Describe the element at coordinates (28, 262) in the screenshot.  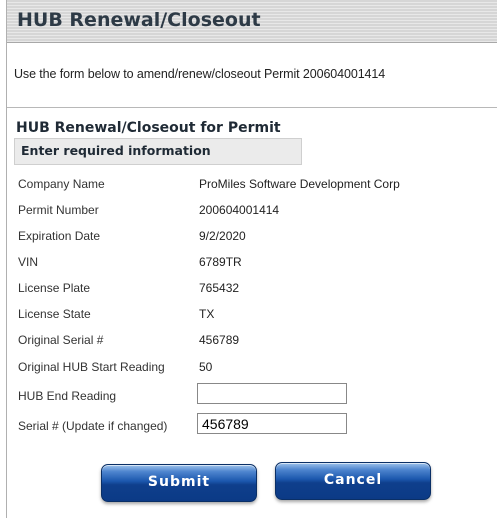
I see `vin-label: VIN` at that location.